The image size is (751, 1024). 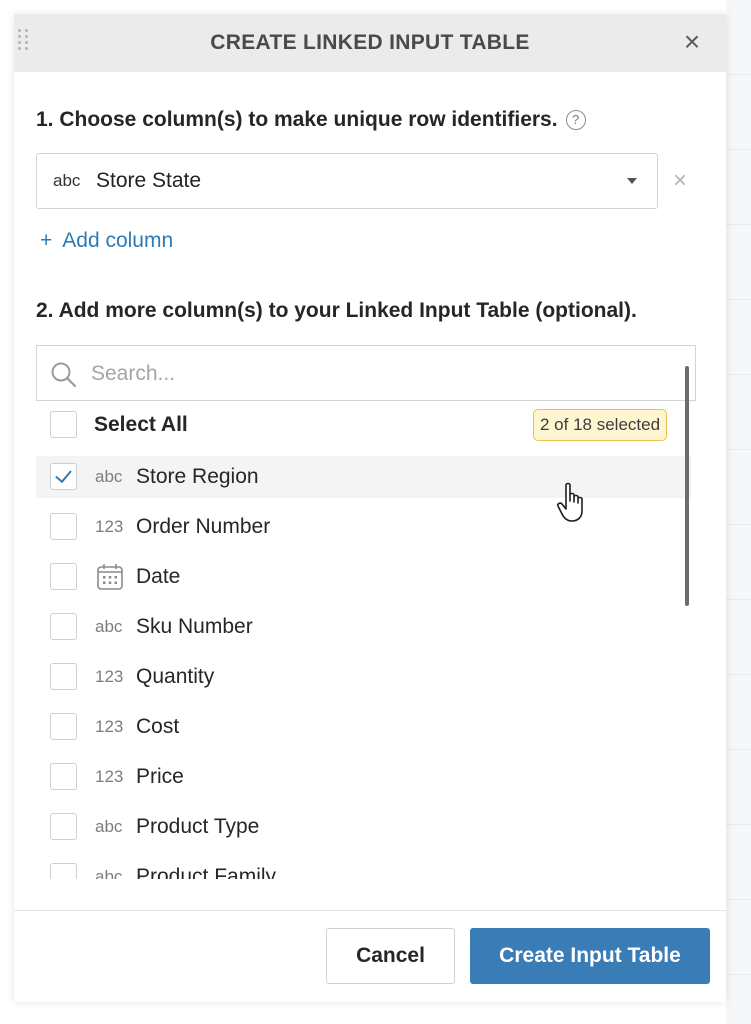 What do you see at coordinates (590, 956) in the screenshot?
I see `create-input-table-button: Create Input Table` at bounding box center [590, 956].